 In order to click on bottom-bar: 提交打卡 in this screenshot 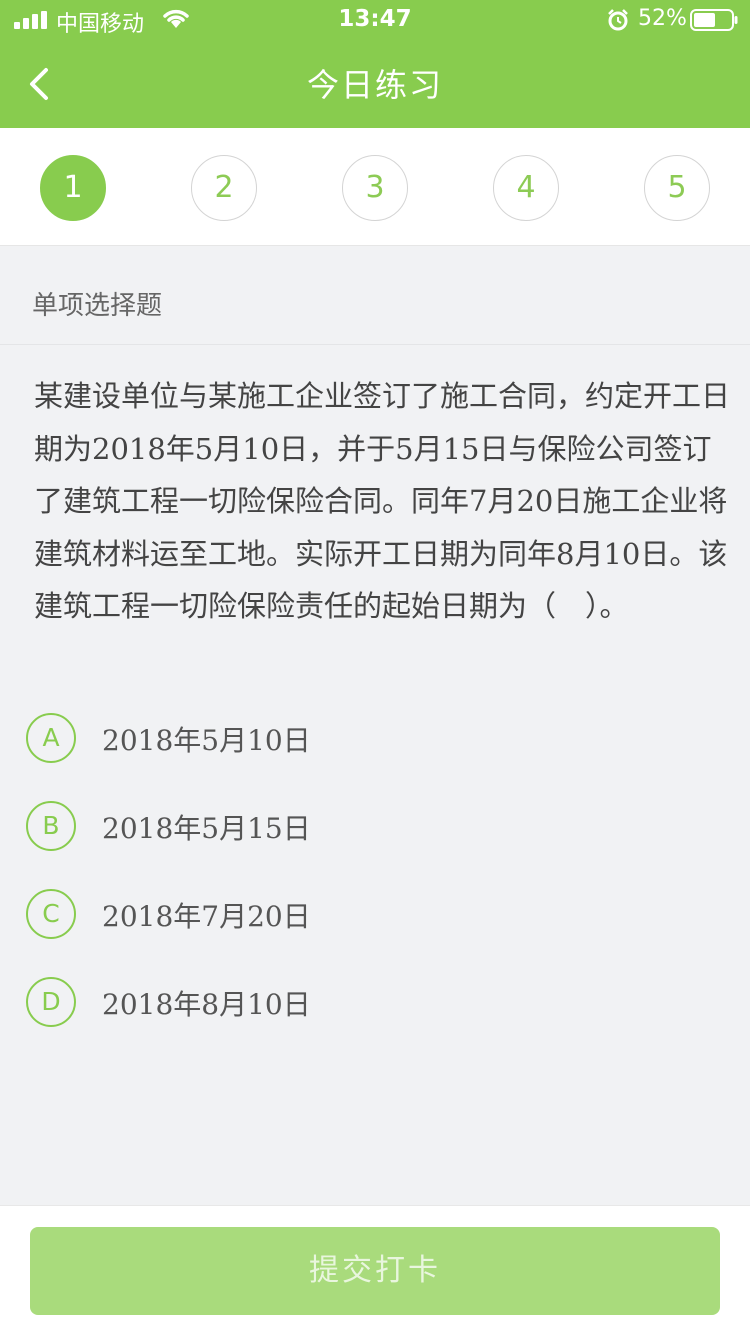, I will do `click(375, 1269)`.